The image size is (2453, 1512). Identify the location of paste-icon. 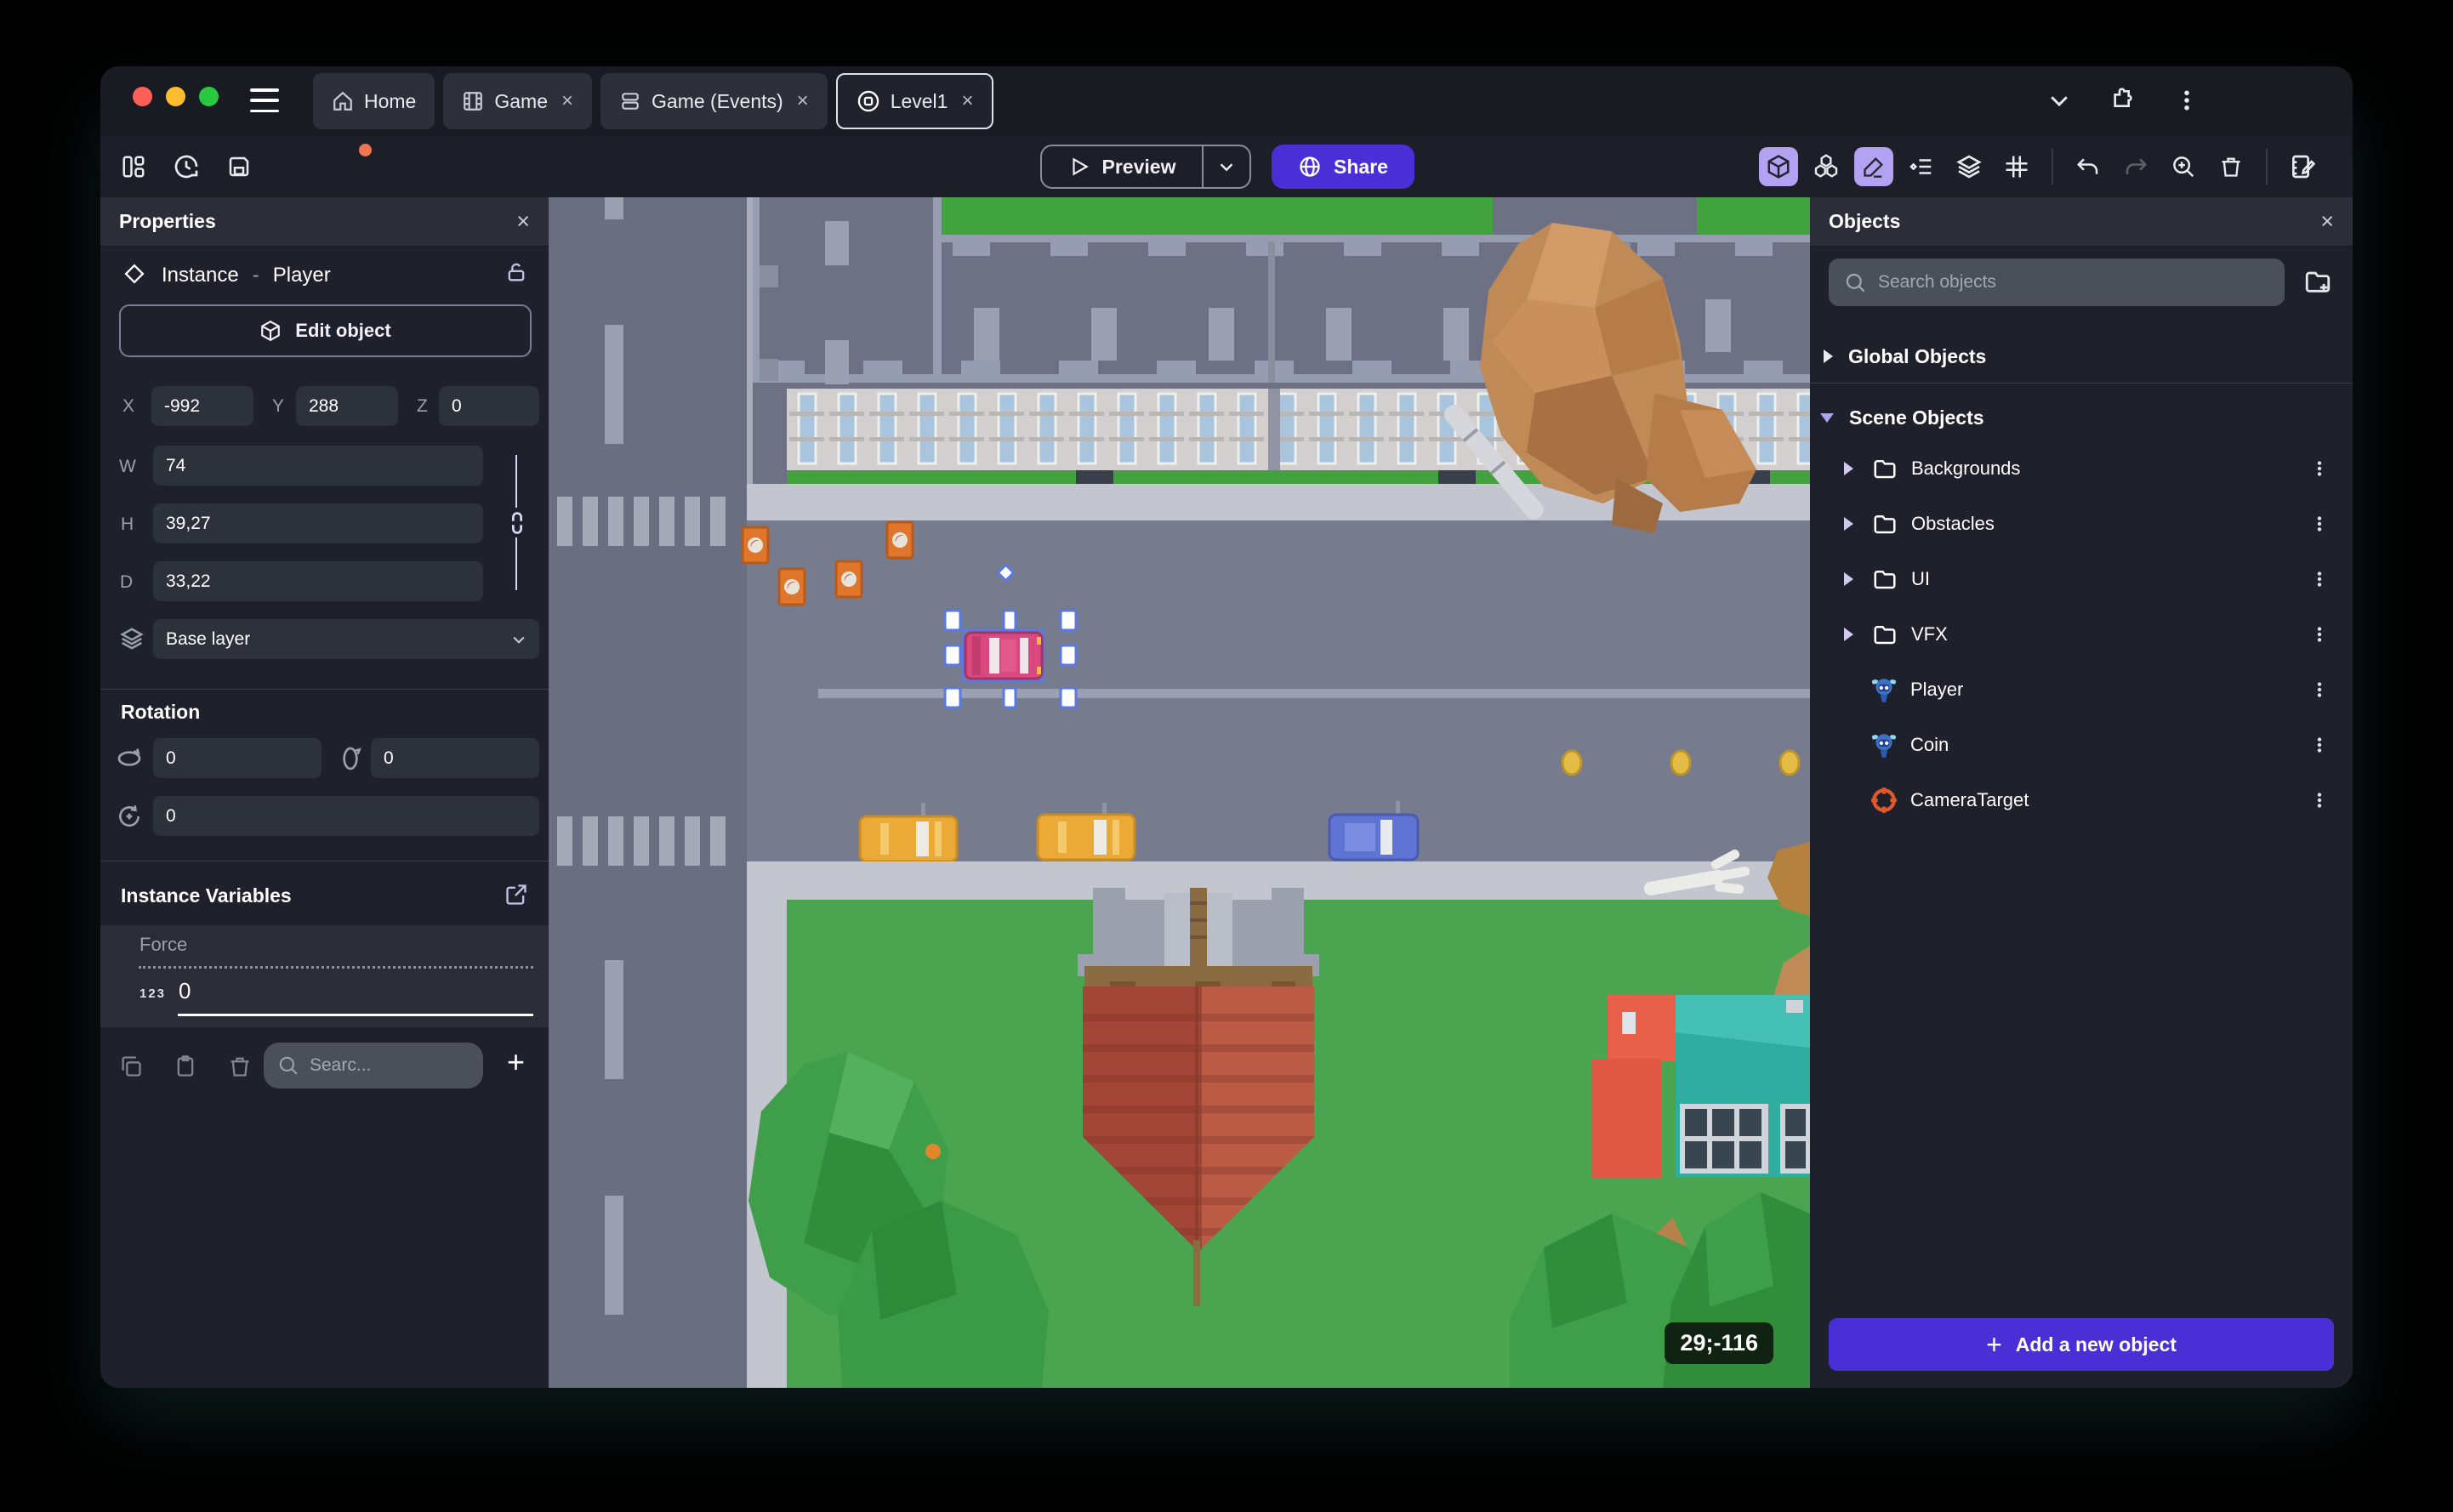
(185, 1066).